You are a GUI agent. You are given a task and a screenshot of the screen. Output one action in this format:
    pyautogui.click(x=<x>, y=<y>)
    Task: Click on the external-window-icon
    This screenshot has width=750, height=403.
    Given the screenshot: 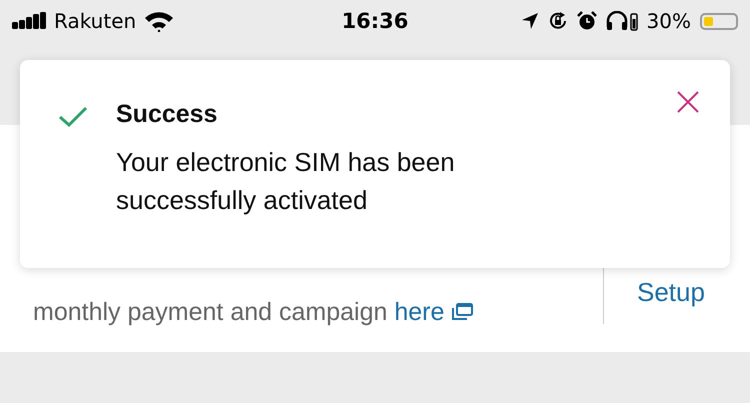 What is the action you would take?
    pyautogui.click(x=462, y=312)
    